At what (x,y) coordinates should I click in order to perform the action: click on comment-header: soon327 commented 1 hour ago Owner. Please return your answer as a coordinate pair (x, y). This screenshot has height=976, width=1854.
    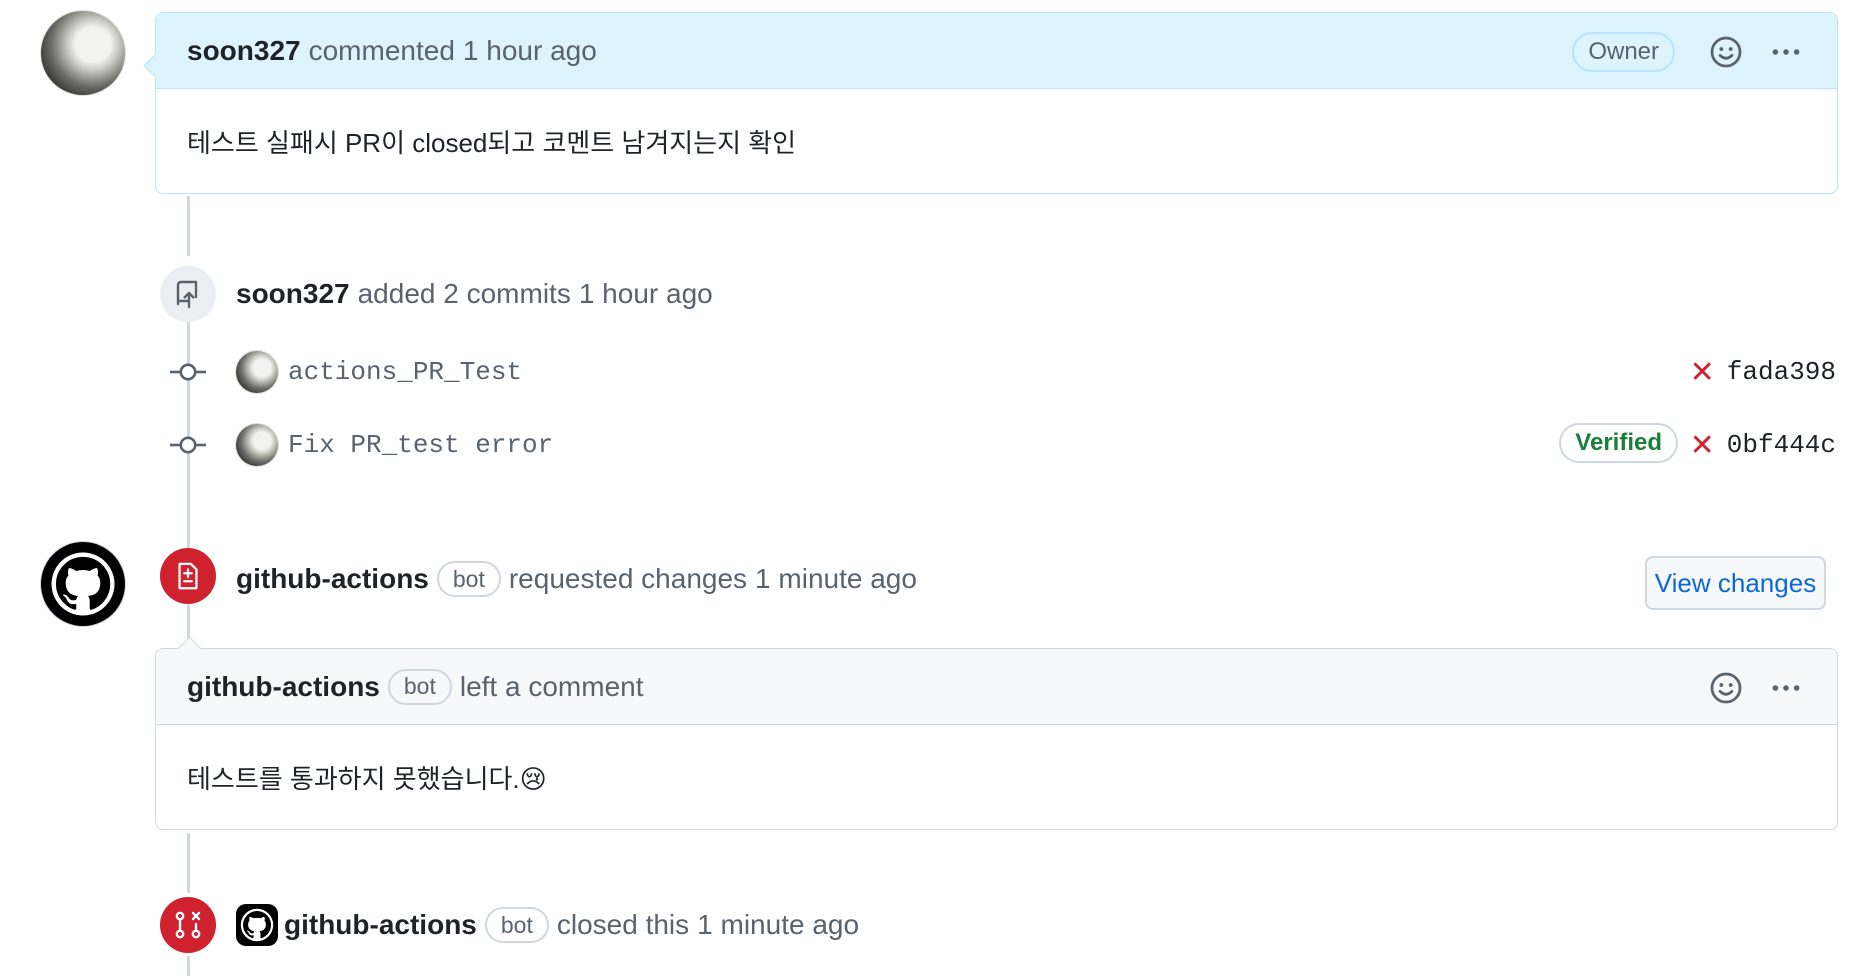
    Looking at the image, I should click on (996, 51).